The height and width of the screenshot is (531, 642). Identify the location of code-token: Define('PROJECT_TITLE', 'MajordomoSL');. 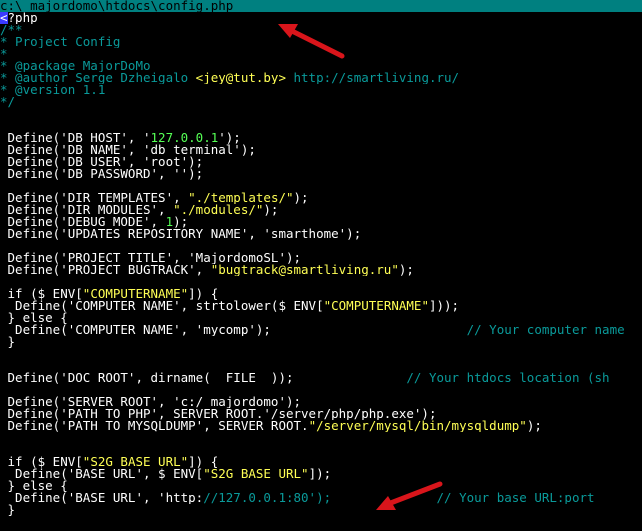
(151, 258).